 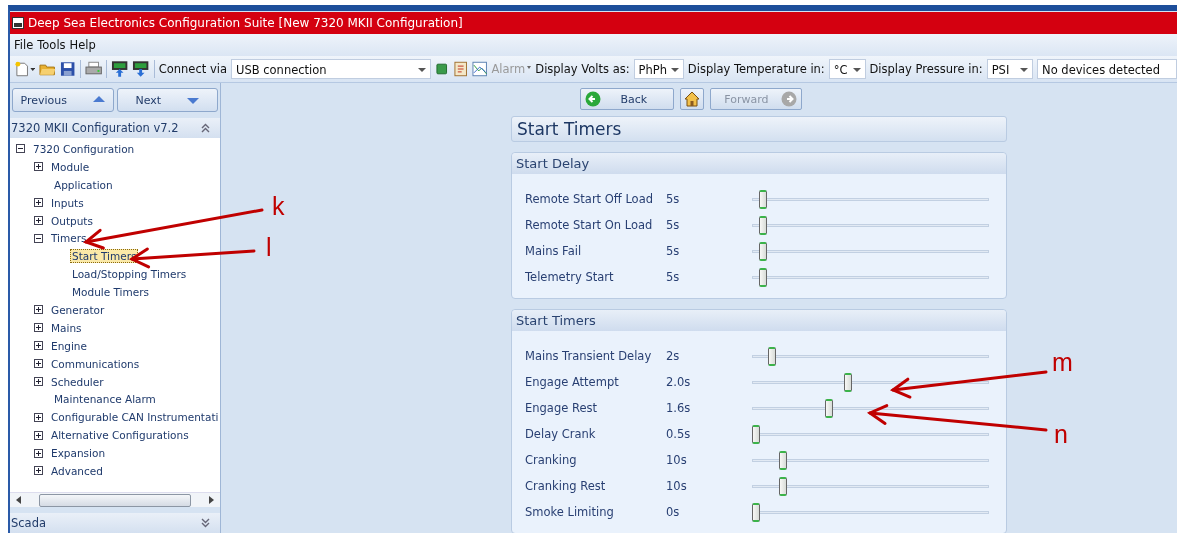 What do you see at coordinates (572, 382) in the screenshot?
I see `setting-label: Engage Attempt` at bounding box center [572, 382].